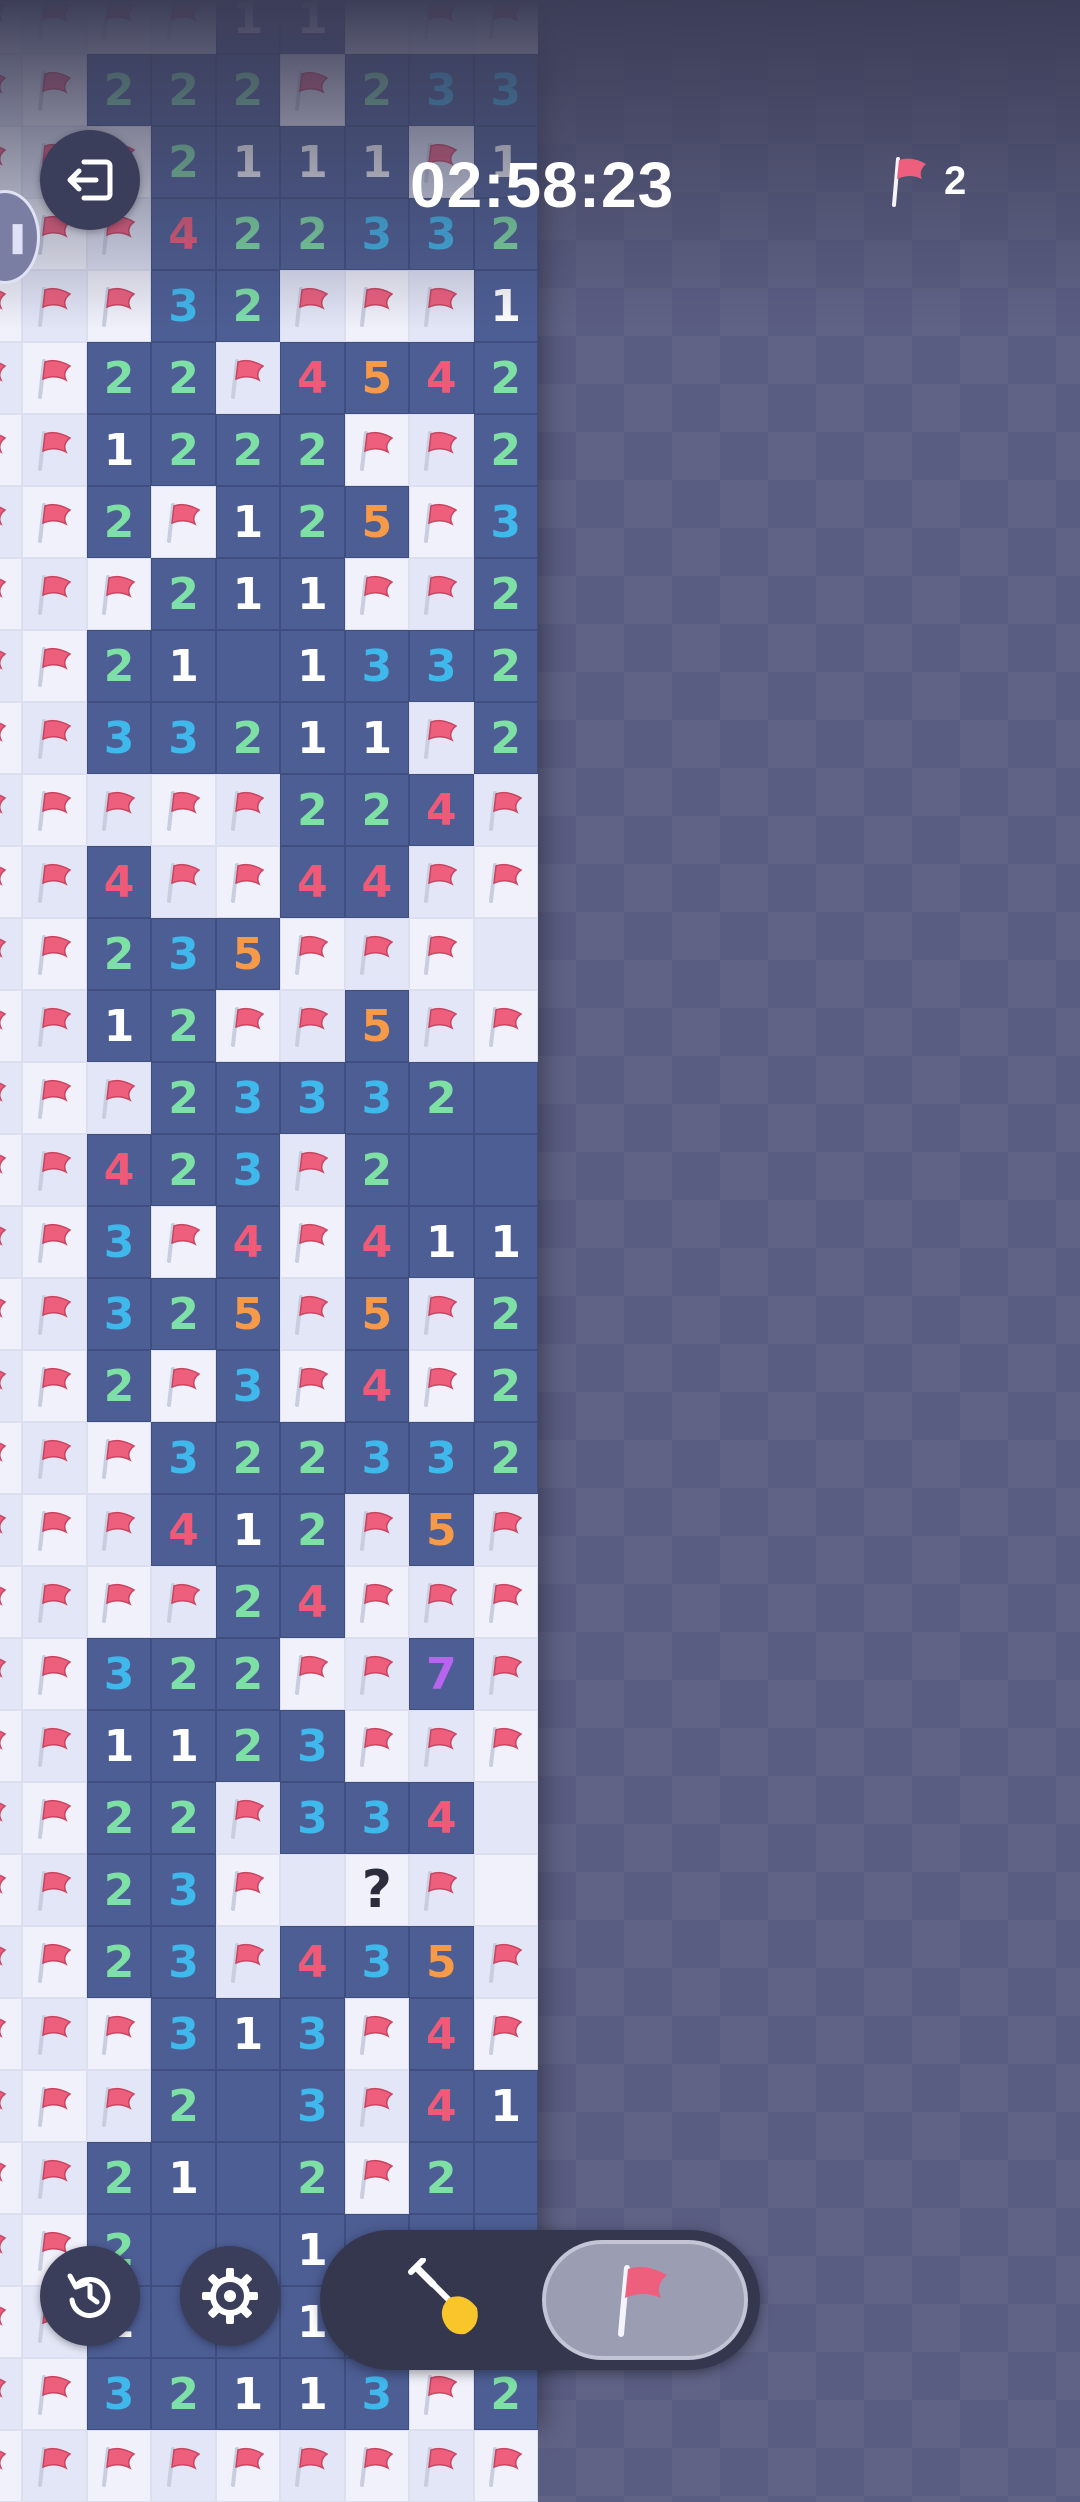 This screenshot has height=2502, width=1080. Describe the element at coordinates (90, 180) in the screenshot. I see `exit-button` at that location.